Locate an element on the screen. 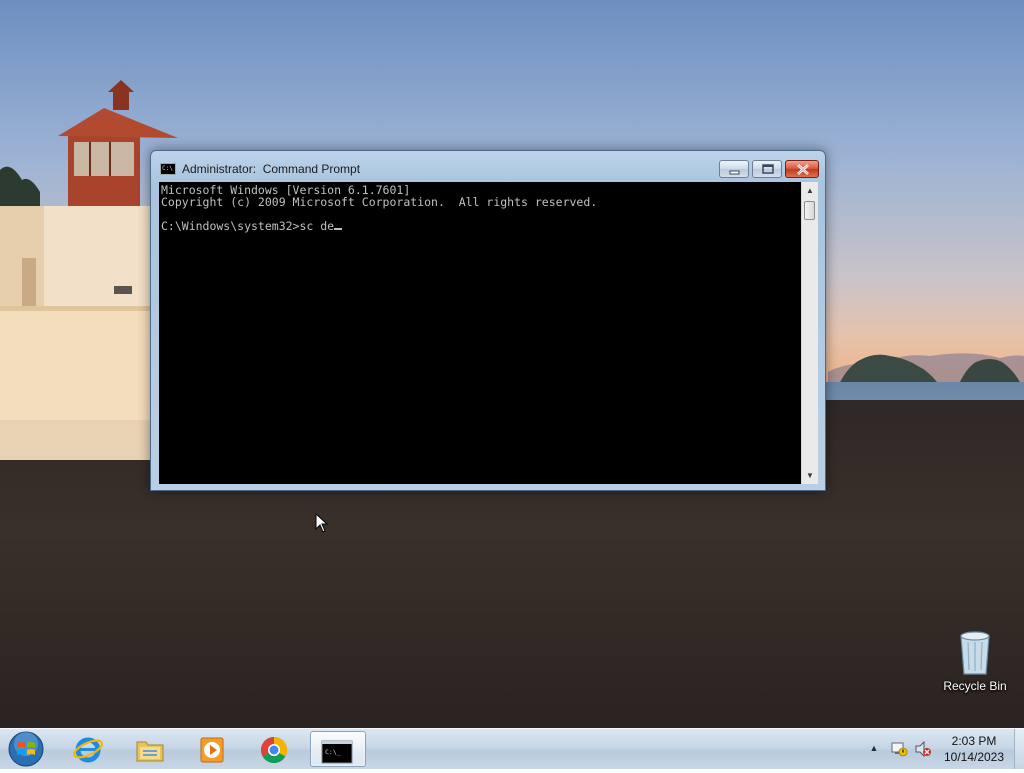 Image resolution: width=1024 pixels, height=773 pixels. show-desktop-button is located at coordinates (1019, 749).